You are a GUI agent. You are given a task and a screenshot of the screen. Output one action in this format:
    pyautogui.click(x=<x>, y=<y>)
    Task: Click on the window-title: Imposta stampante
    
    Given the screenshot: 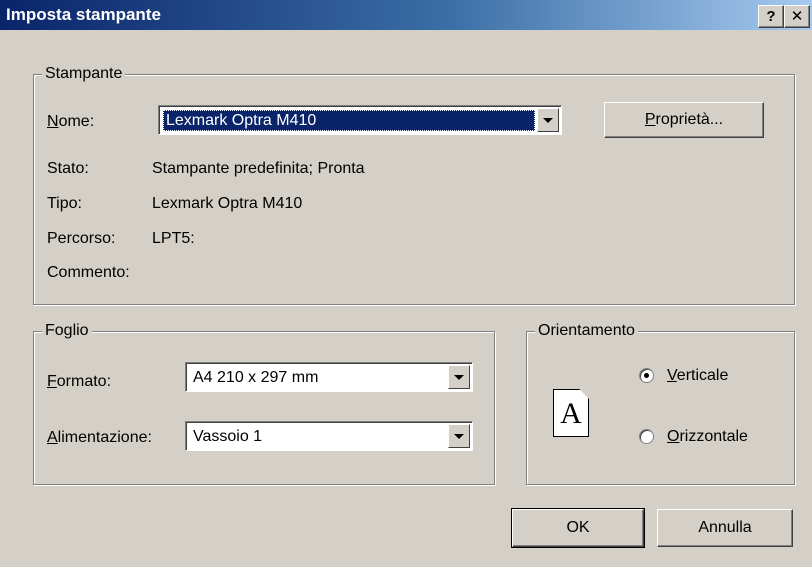 What is the action you would take?
    pyautogui.click(x=83, y=14)
    